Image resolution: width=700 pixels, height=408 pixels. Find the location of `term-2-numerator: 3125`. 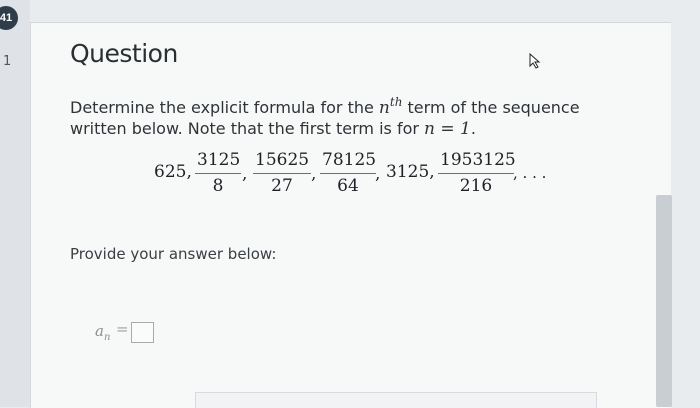

term-2-numerator: 3125 is located at coordinates (219, 160).